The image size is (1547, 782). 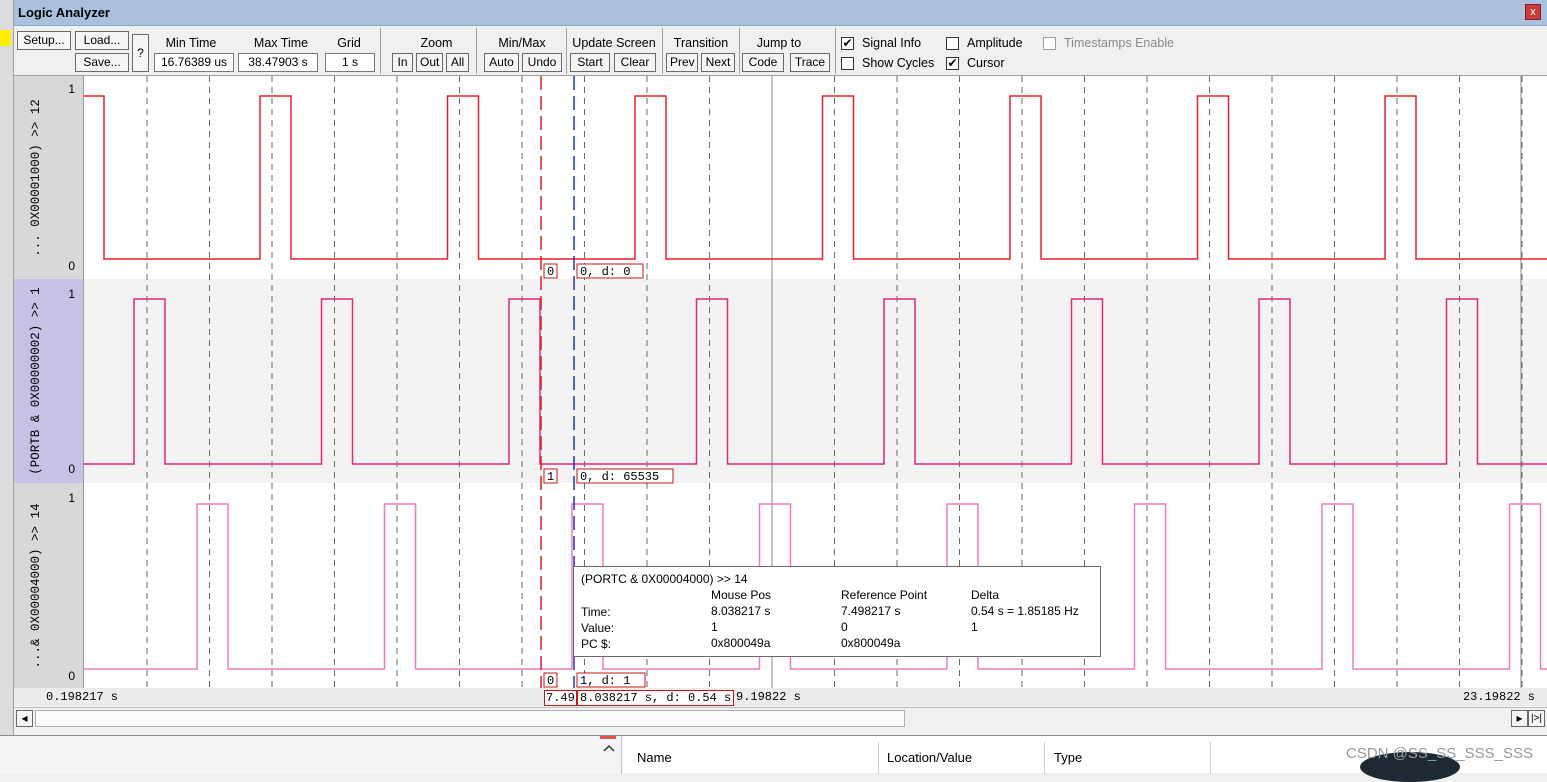 What do you see at coordinates (619, 477) in the screenshot?
I see `cursor-value-2: 0, d: 65535` at bounding box center [619, 477].